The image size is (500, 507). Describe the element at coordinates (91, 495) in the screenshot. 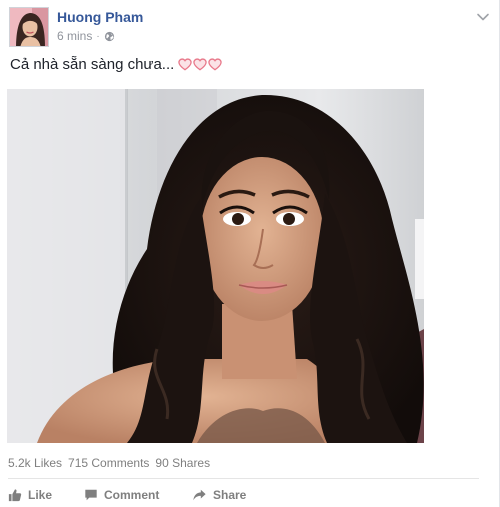

I see `comment-icon` at that location.